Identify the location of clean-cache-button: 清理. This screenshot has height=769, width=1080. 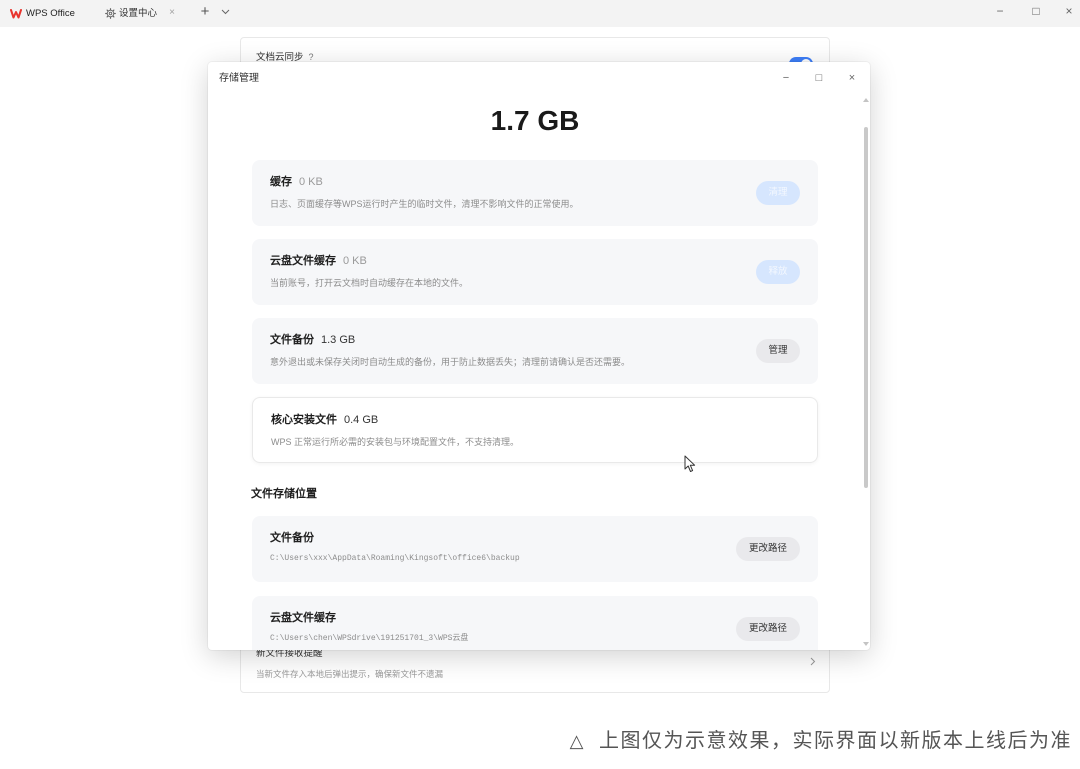
(778, 193).